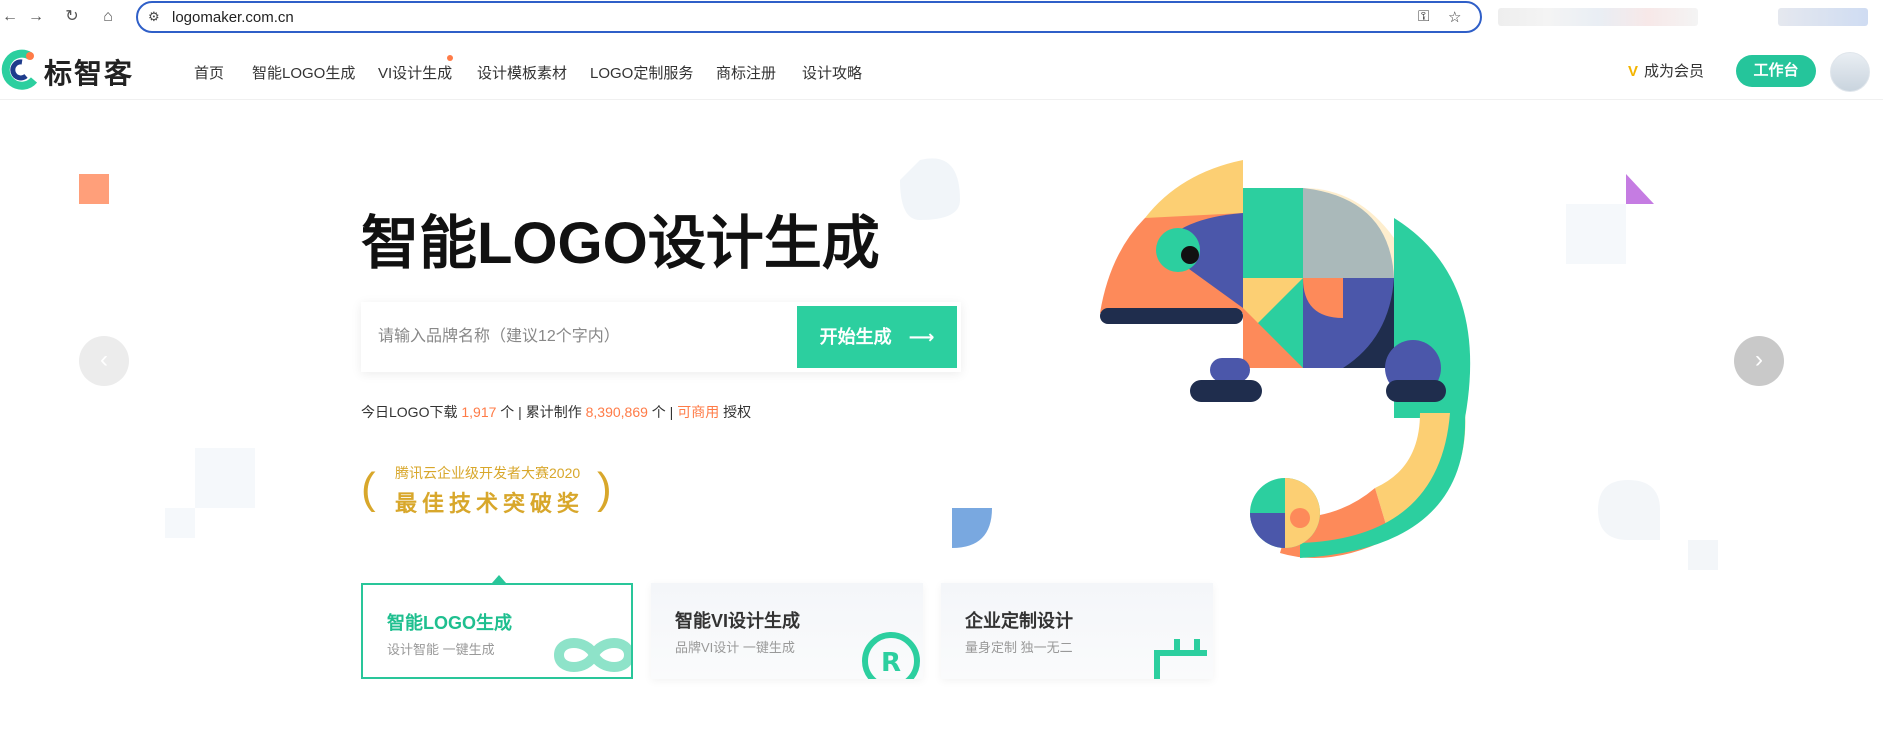 Image resolution: width=1883 pixels, height=742 pixels. What do you see at coordinates (809, 17) in the screenshot?
I see `address-bar: ⚙ logomaker.com.cn ⚿ ☆` at bounding box center [809, 17].